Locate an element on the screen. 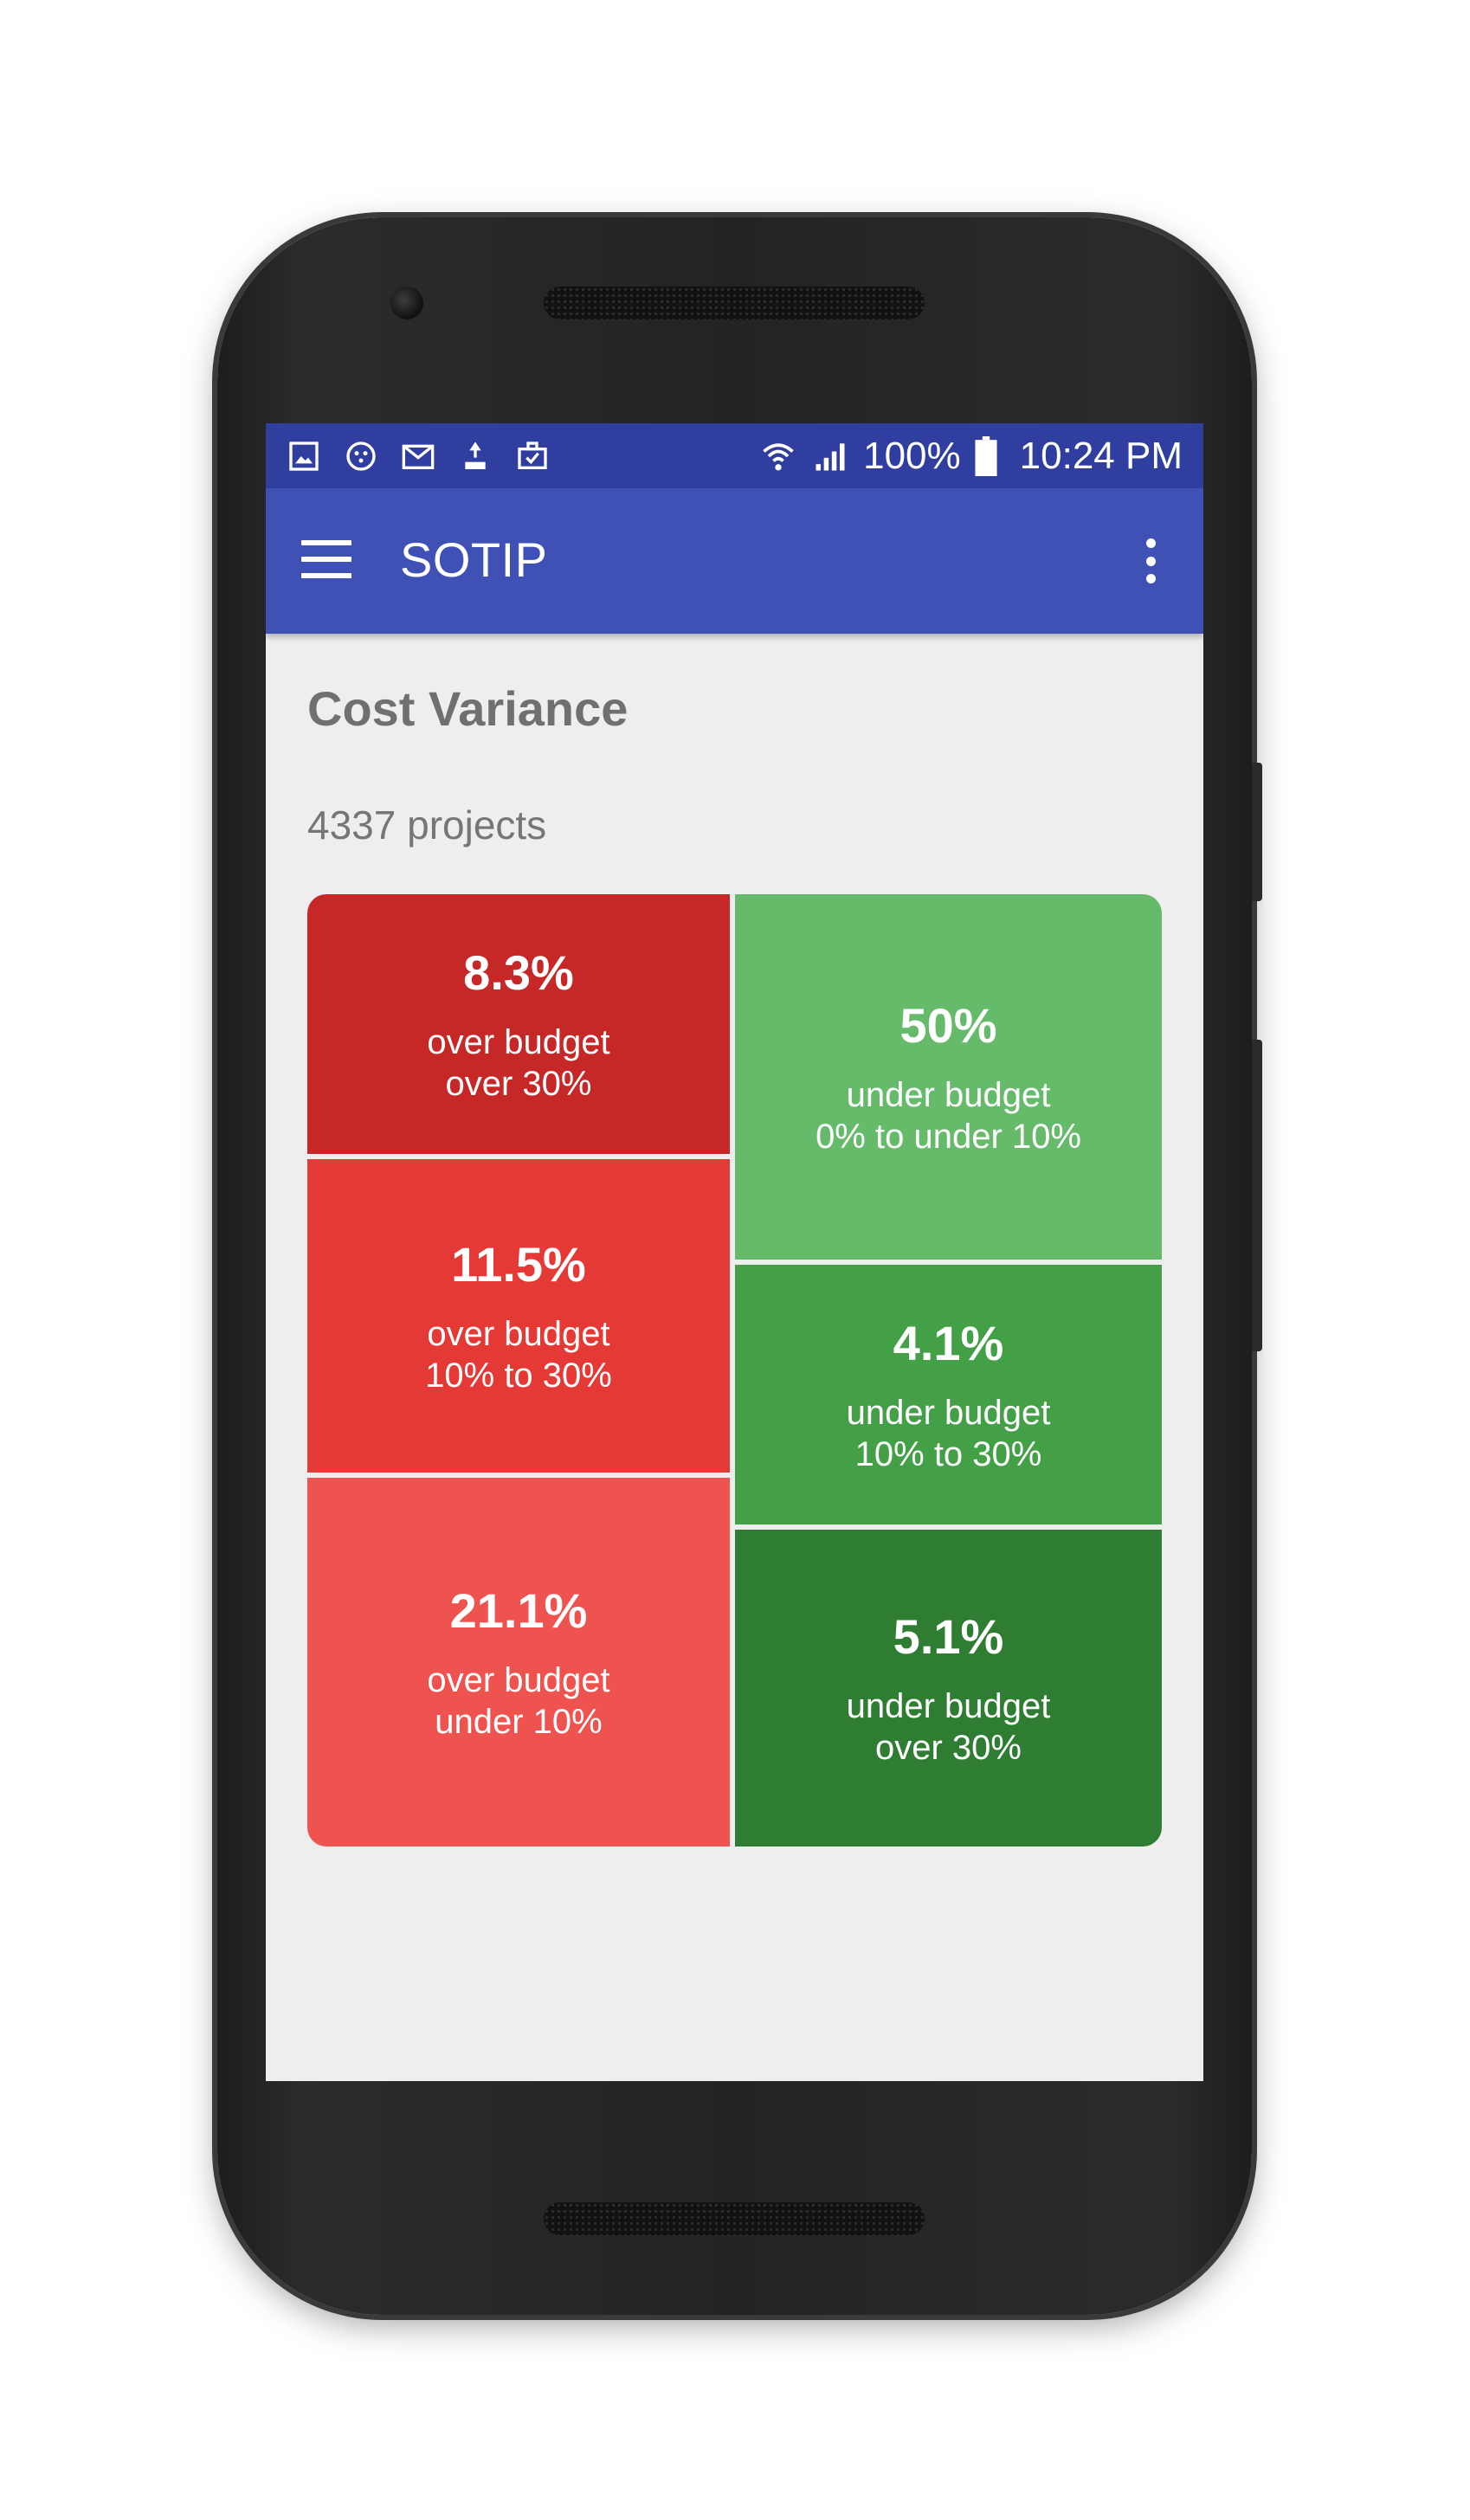 This screenshot has width=1470, height=2520. tile-percent: 11.5% is located at coordinates (519, 1264).